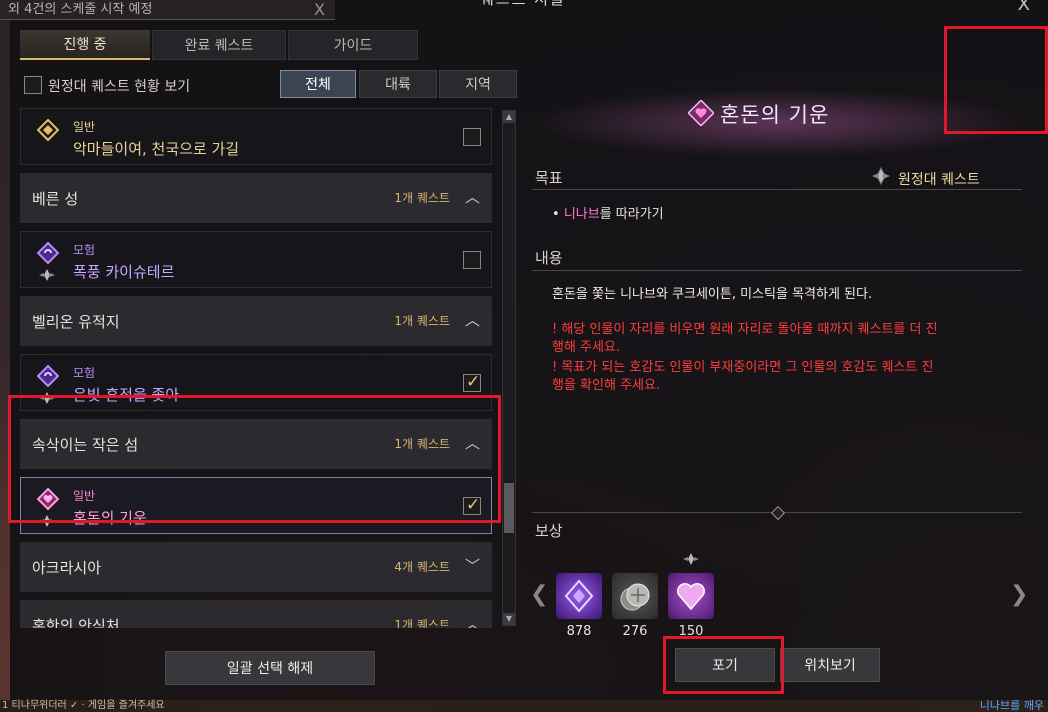  I want to click on reward-label: 보상, so click(549, 531).